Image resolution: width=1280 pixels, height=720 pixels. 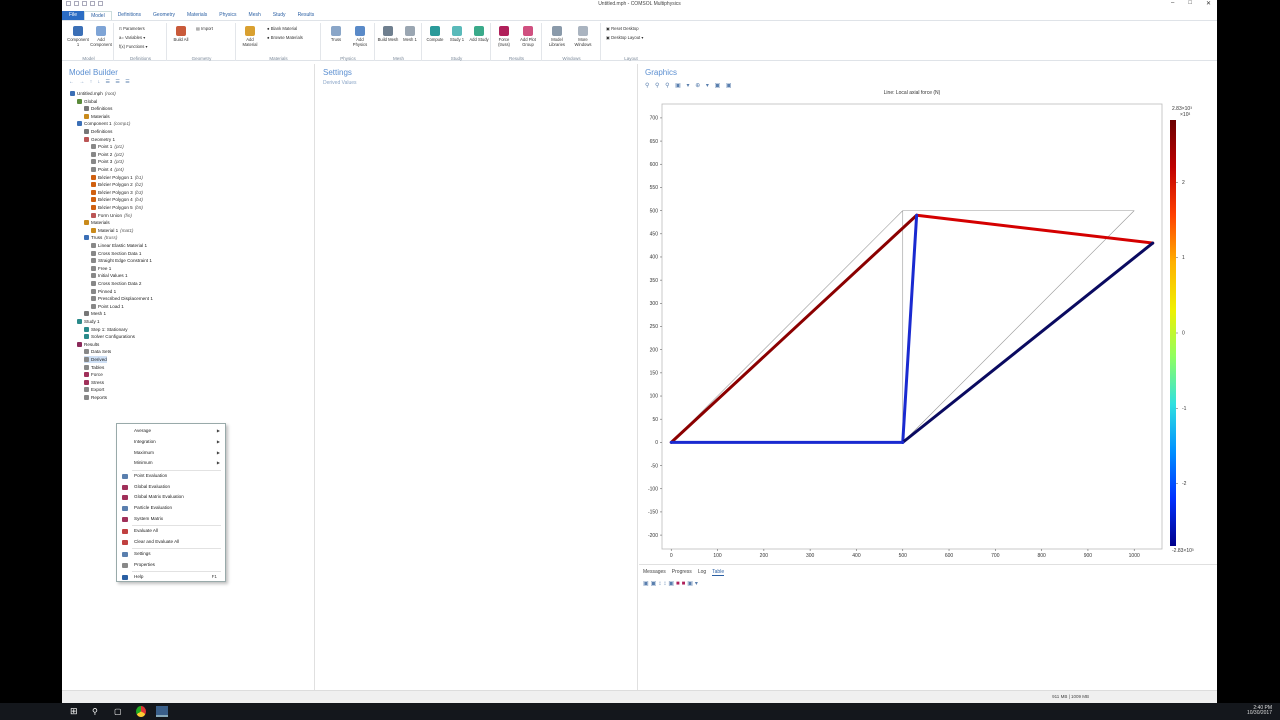 I want to click on task-view-icon: ▢, so click(x=118, y=711).